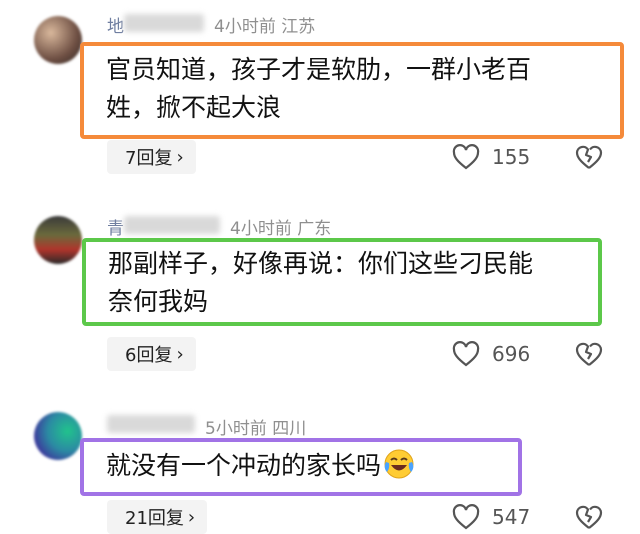  I want to click on comment-meta: 青 4小时前 广东, so click(219, 226).